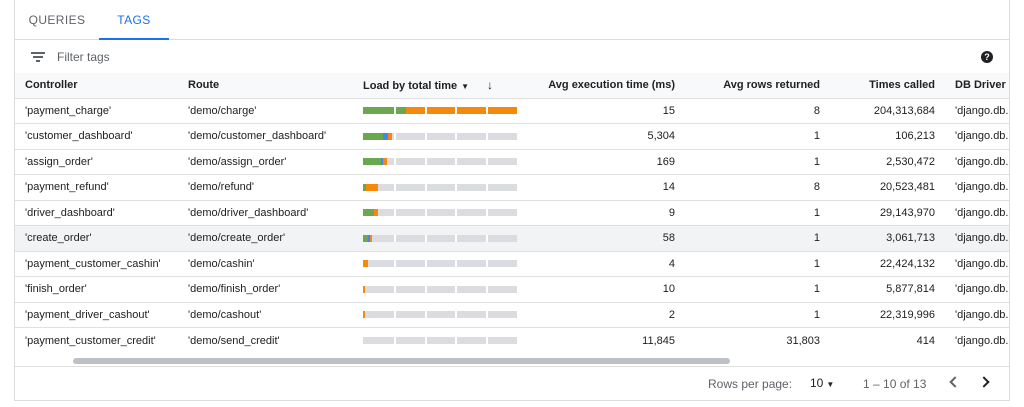  I want to click on scrollbar-thumb, so click(401, 361).